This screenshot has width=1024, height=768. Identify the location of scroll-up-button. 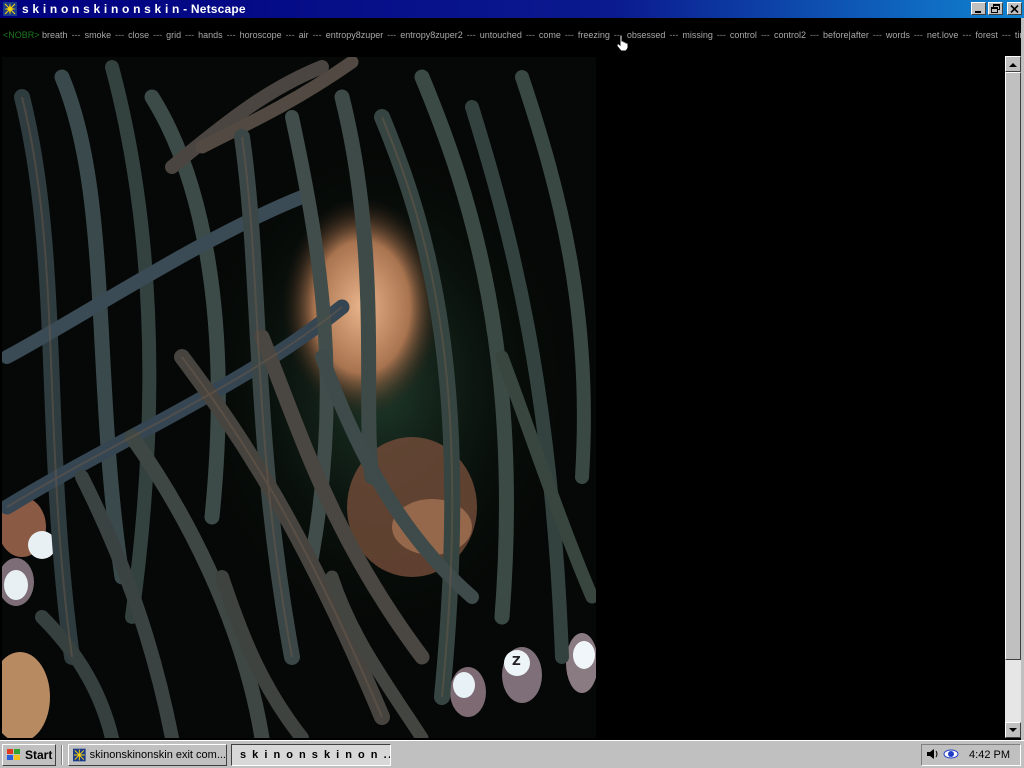
(1013, 64).